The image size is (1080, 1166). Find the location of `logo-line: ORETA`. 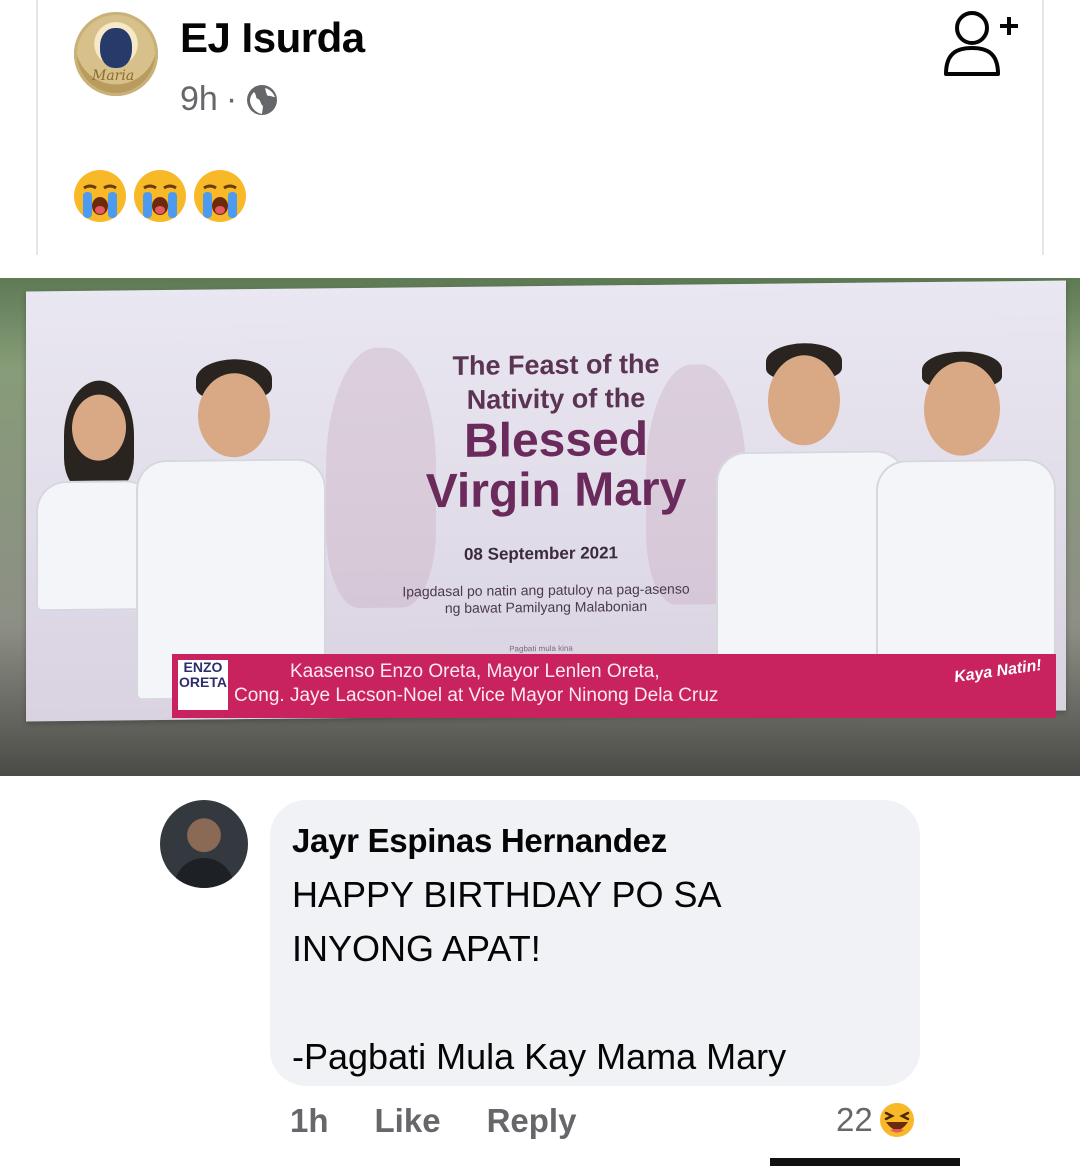

logo-line: ORETA is located at coordinates (203, 682).